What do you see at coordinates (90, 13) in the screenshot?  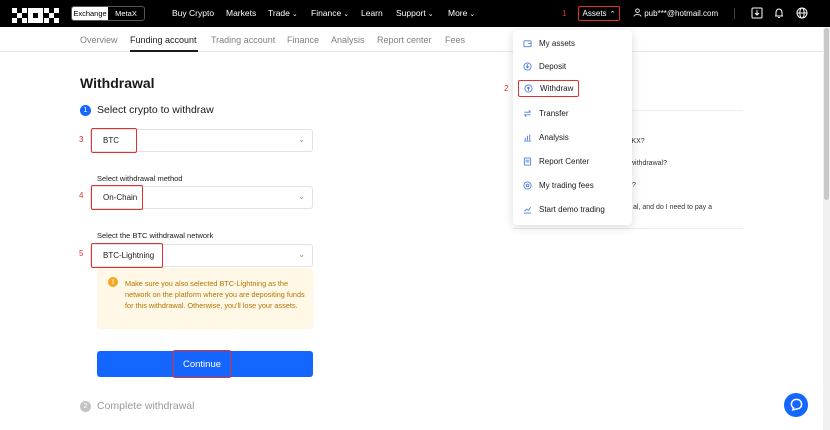 I see `exchange-tab: Exchange` at bounding box center [90, 13].